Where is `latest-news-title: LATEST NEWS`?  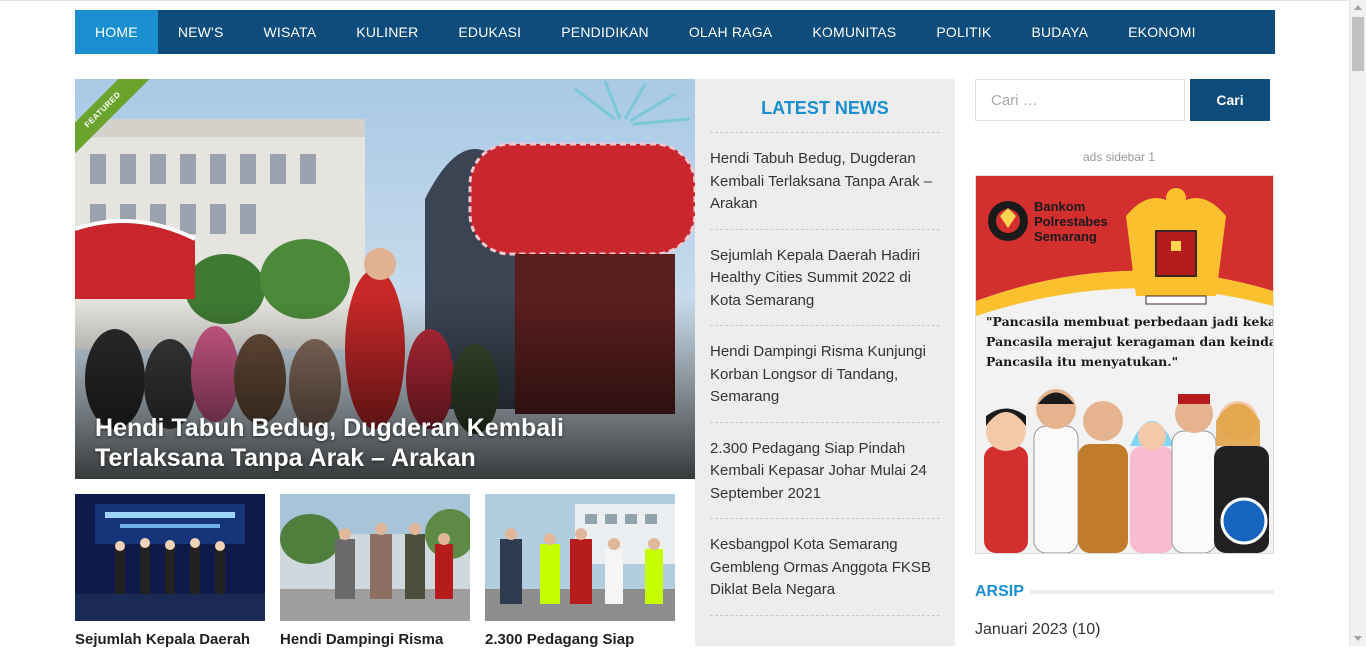
latest-news-title: LATEST NEWS is located at coordinates (825, 108).